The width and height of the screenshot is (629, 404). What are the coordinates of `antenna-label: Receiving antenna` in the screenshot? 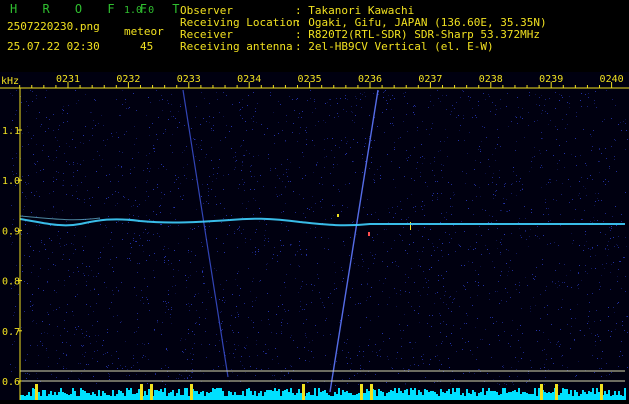 It's located at (236, 46).